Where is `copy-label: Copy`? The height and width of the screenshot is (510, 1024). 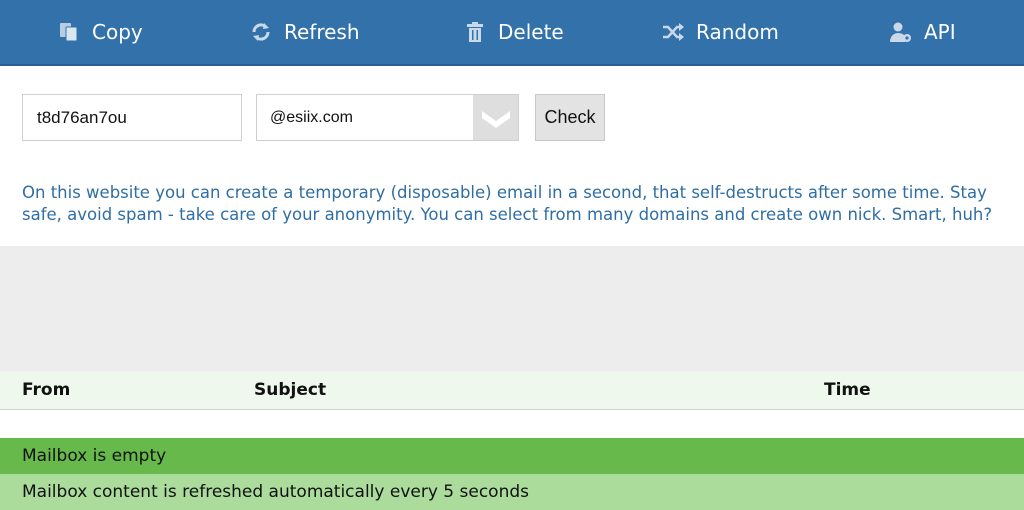
copy-label: Copy is located at coordinates (117, 32).